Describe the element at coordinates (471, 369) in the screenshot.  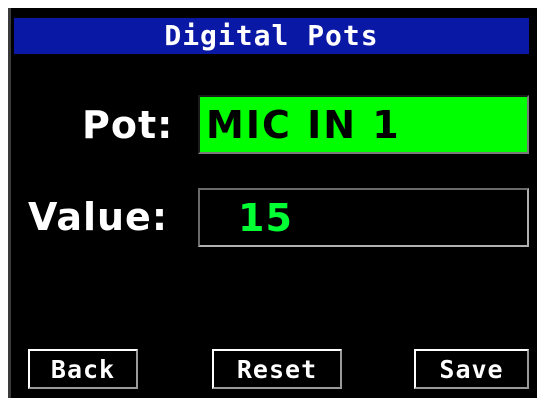
I see `save-button: Save` at that location.